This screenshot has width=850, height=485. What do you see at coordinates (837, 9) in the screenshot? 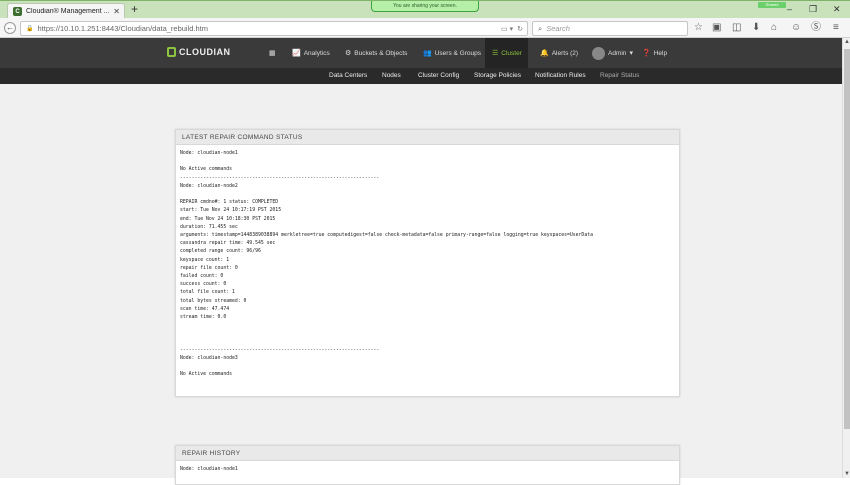
I see `close-window-button: ✕` at bounding box center [837, 9].